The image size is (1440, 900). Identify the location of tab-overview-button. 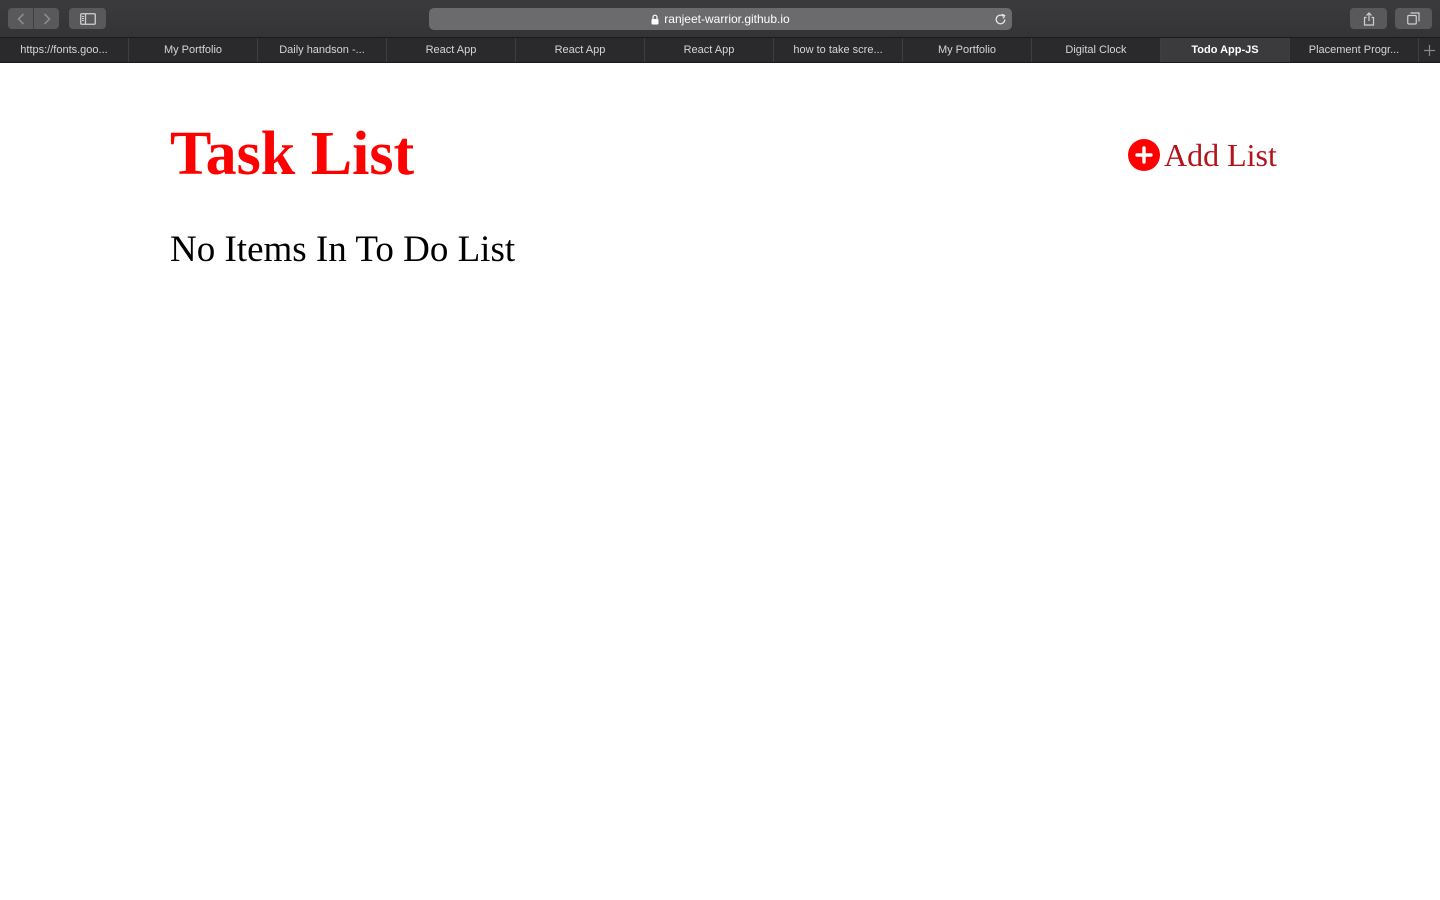
(1413, 18).